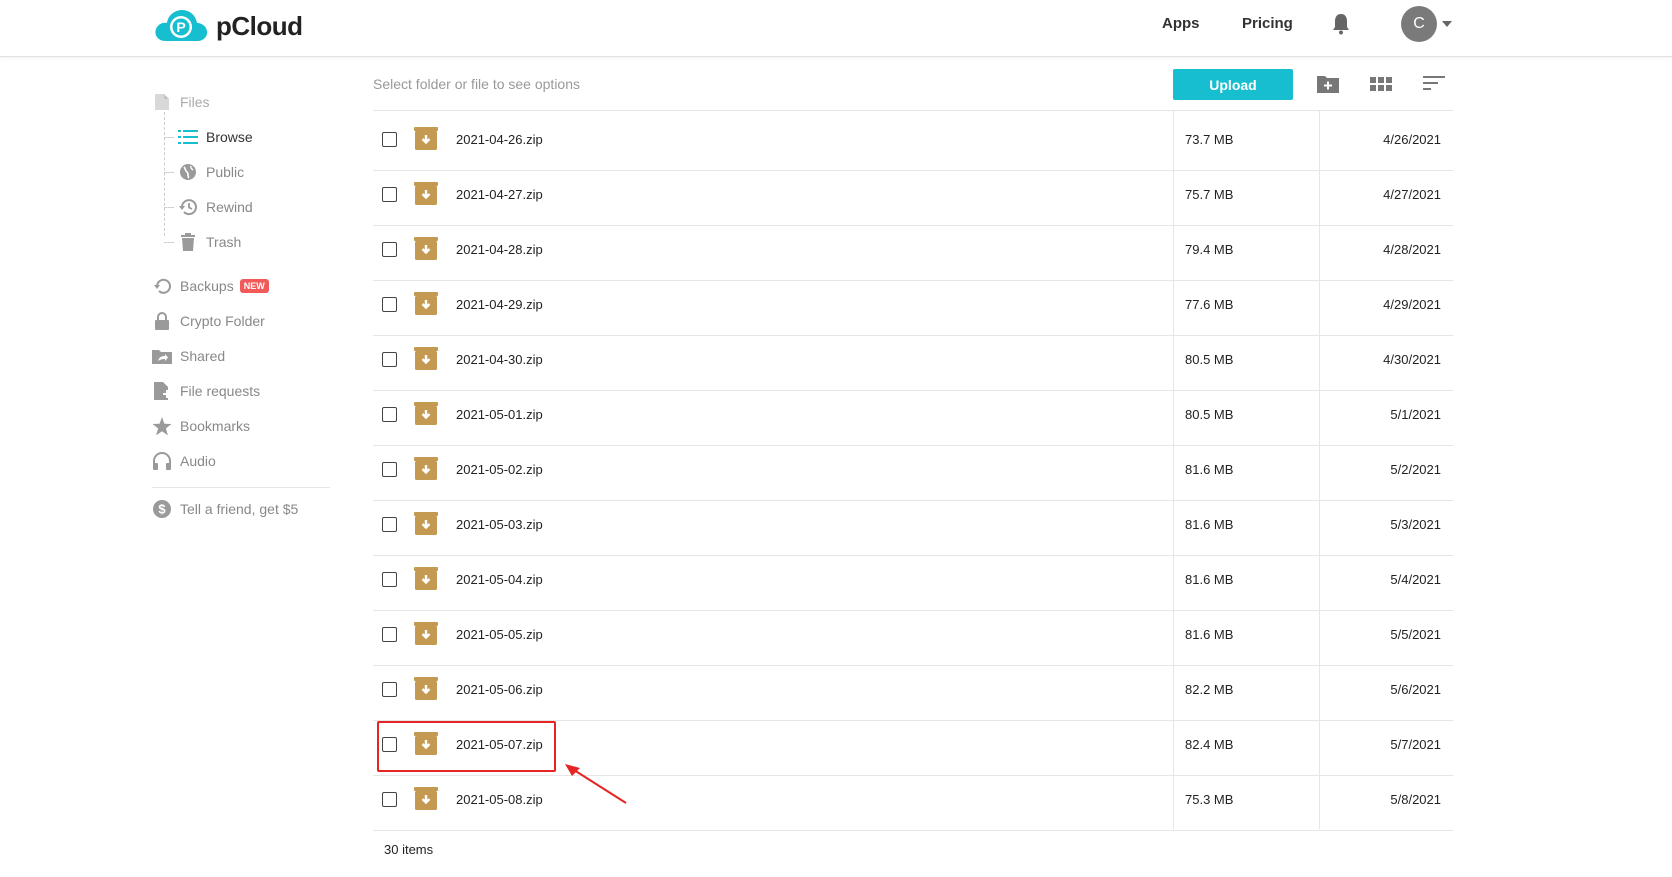 The height and width of the screenshot is (877, 1672). Describe the element at coordinates (499, 524) in the screenshot. I see `file-name: 2021-05-03.zip` at that location.